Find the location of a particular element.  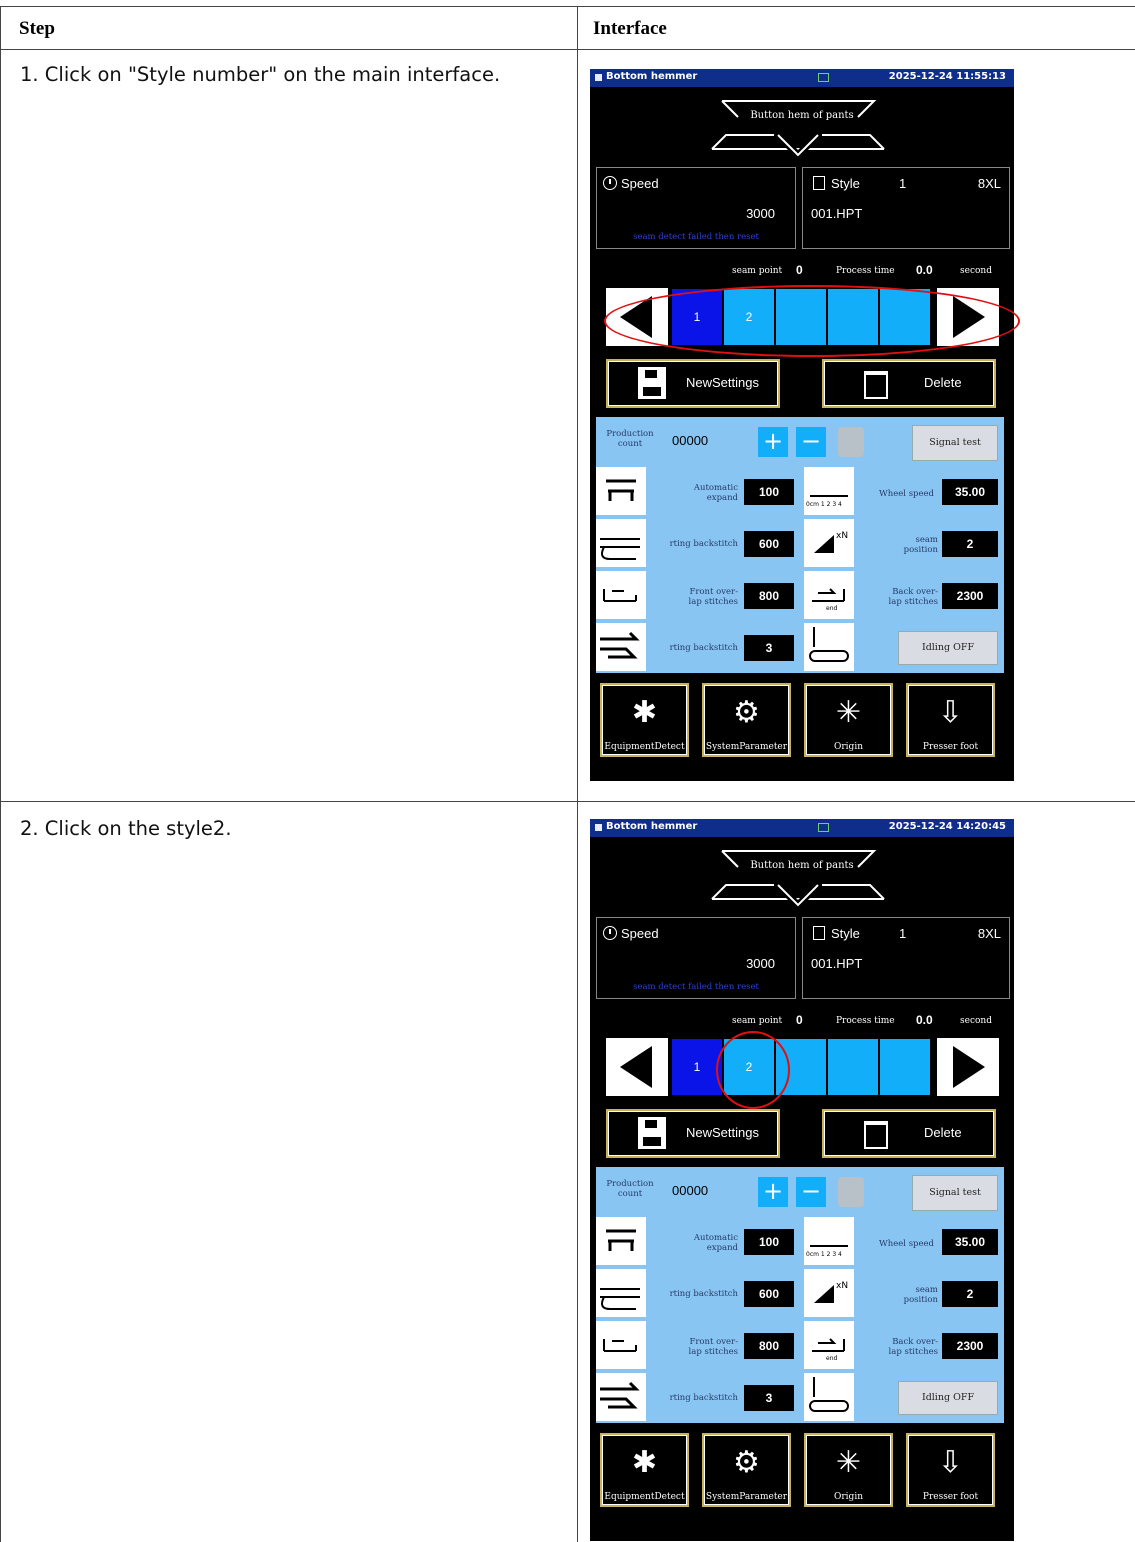

seam-point-label: seam point is located at coordinates (757, 1021).